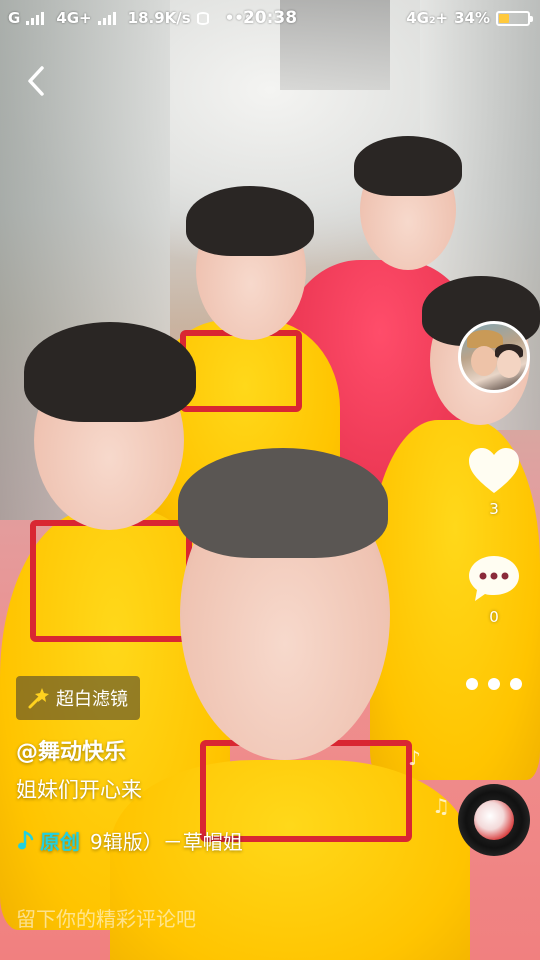 Image resolution: width=540 pixels, height=960 pixels. Describe the element at coordinates (494, 357) in the screenshot. I see `creator-avatar` at that location.